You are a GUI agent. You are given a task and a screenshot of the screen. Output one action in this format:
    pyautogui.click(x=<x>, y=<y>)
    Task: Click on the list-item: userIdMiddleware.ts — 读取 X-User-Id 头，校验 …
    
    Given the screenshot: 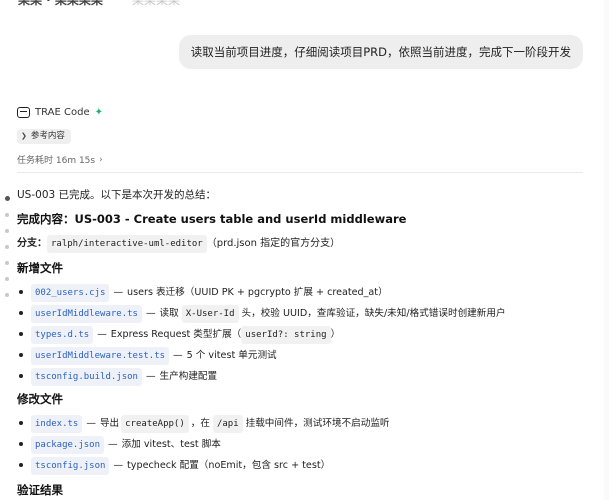 What is the action you would take?
    pyautogui.click(x=261, y=313)
    